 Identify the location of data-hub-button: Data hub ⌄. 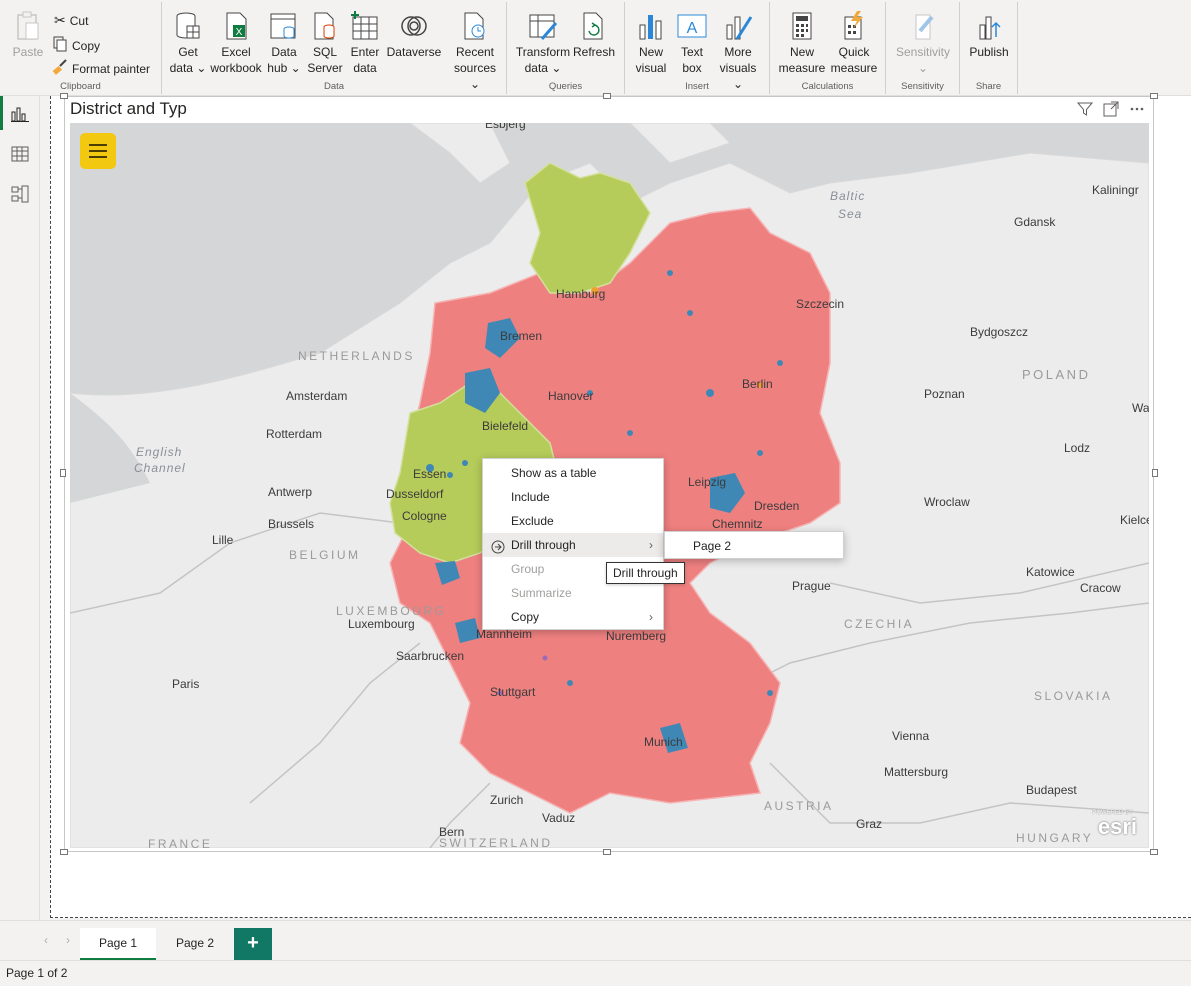
(284, 42).